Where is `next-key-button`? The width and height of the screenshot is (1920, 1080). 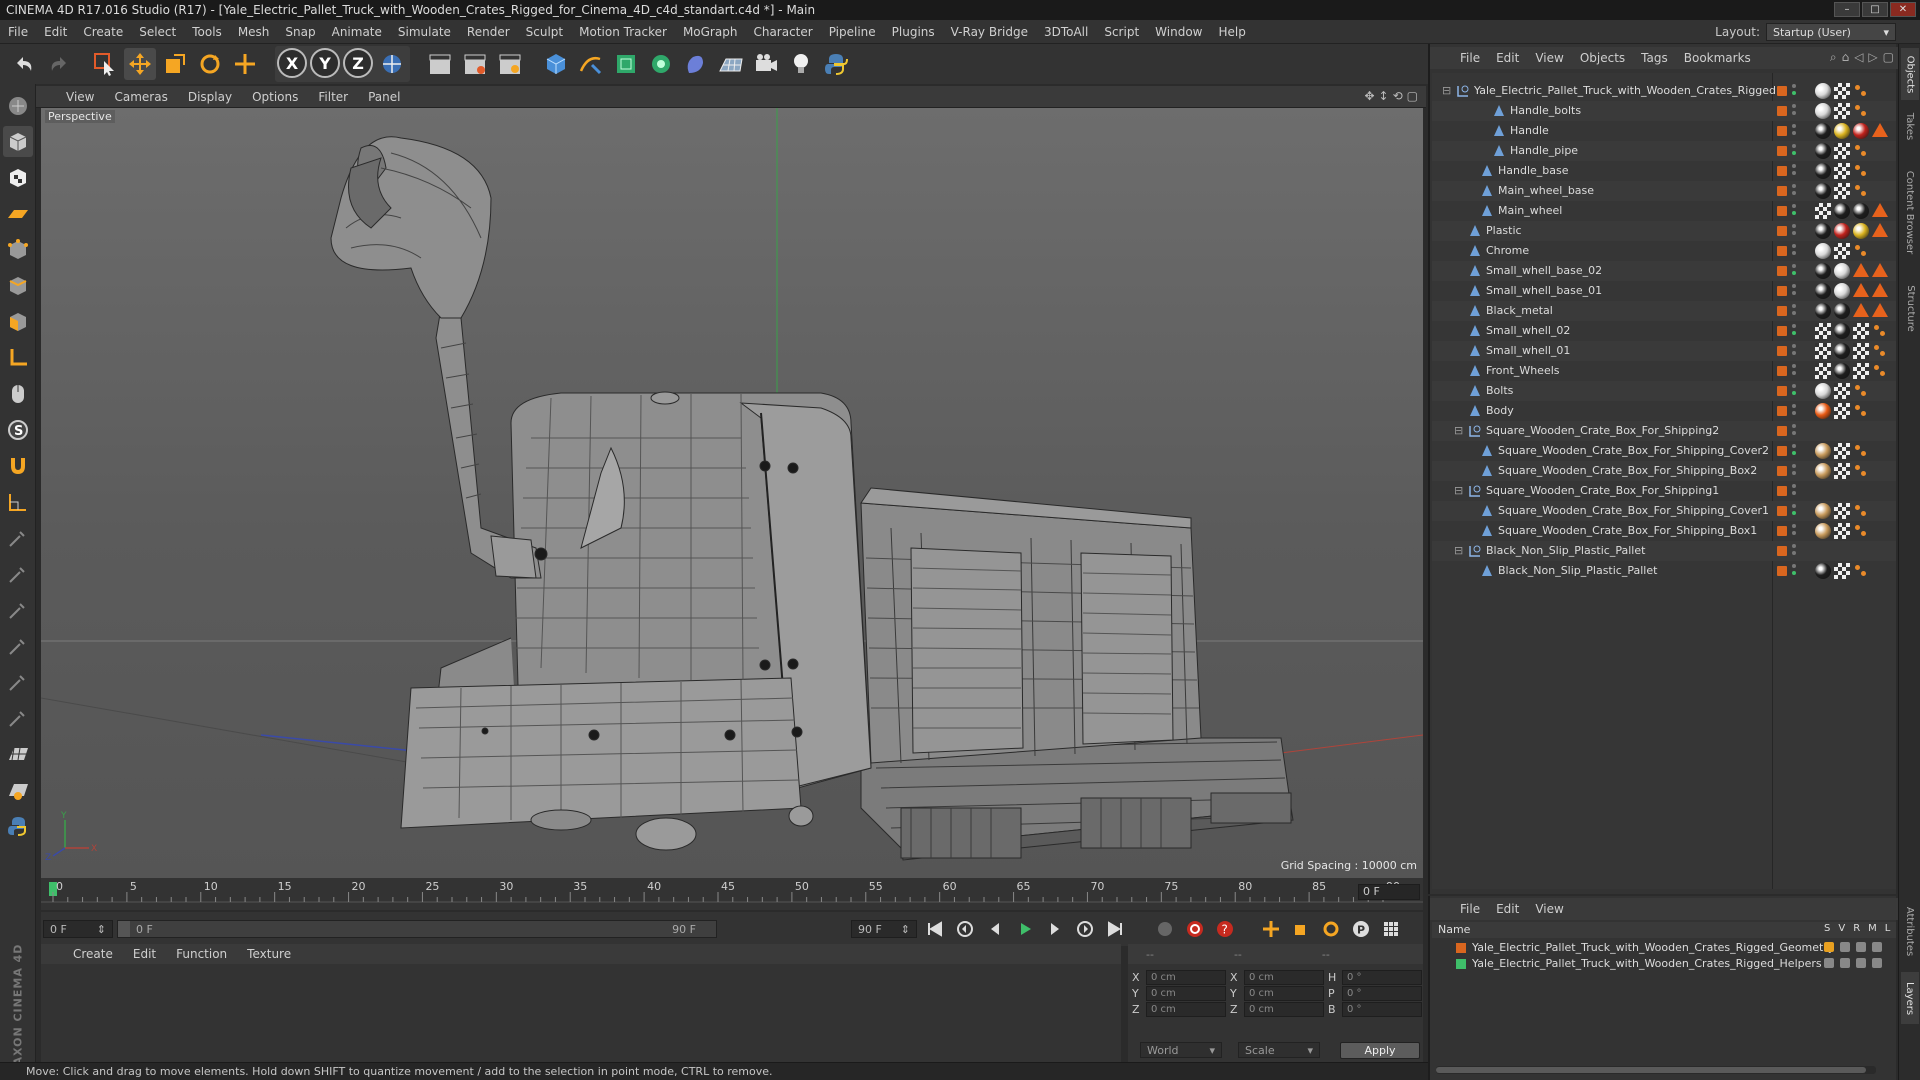 next-key-button is located at coordinates (1085, 929).